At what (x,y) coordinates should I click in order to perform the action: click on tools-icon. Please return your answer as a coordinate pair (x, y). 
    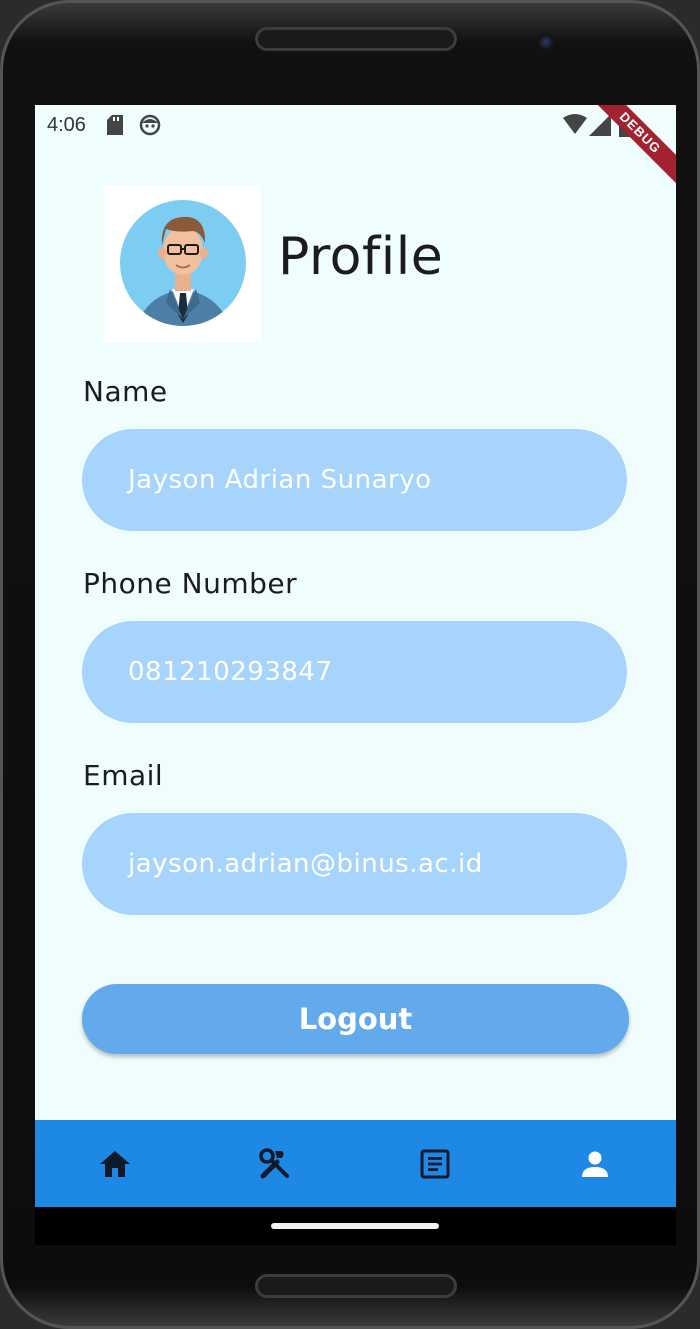
    Looking at the image, I should click on (274, 1162).